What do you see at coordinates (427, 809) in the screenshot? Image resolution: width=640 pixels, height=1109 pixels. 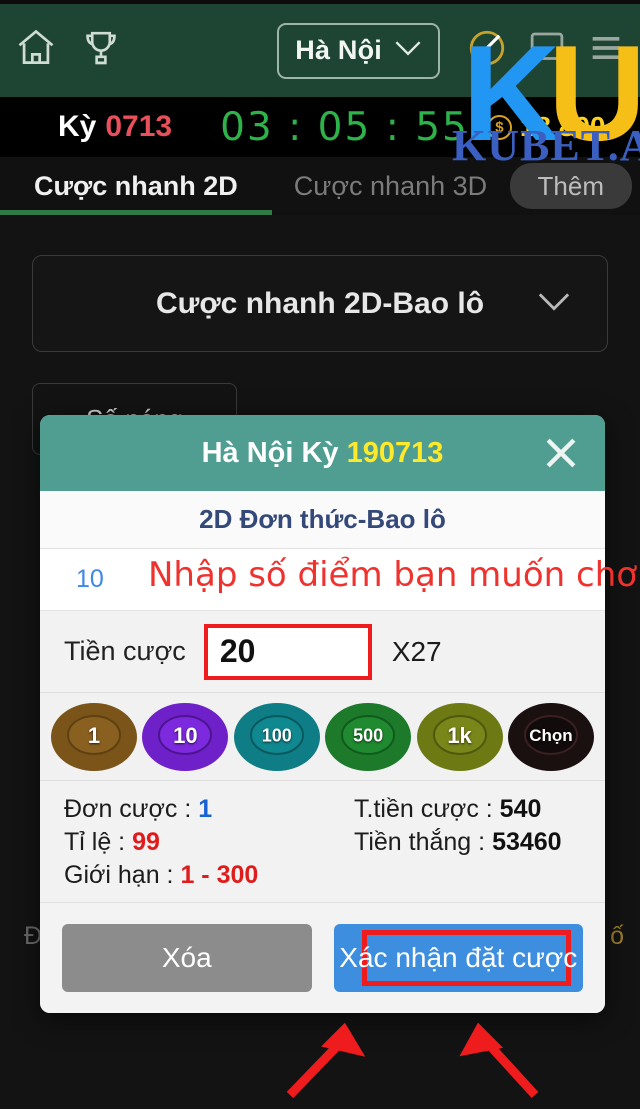 I see `info-total-bet-label: T.tiền cược :` at bounding box center [427, 809].